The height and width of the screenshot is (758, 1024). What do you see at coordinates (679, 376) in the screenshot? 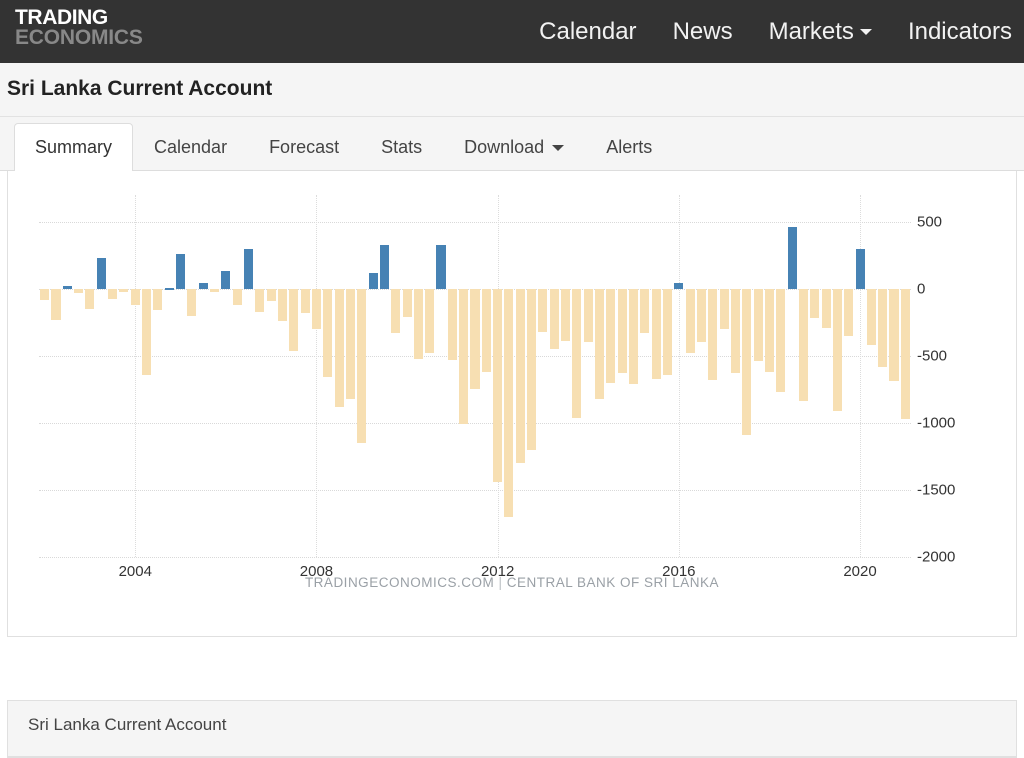
I see `gridline-x-2016` at bounding box center [679, 376].